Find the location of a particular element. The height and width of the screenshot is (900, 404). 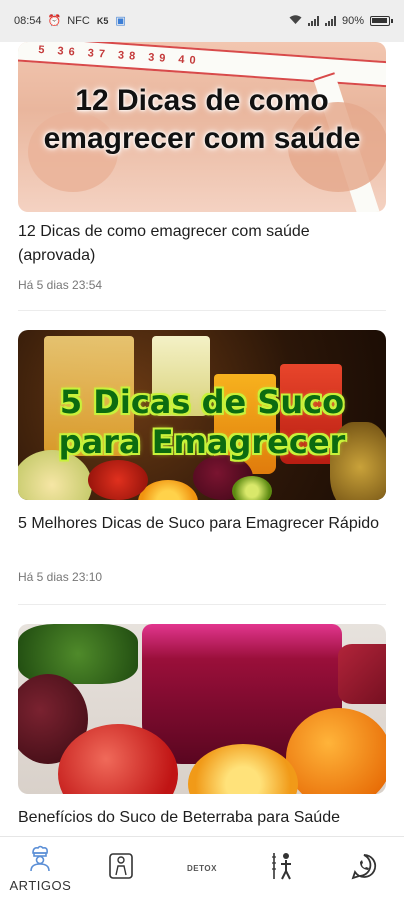

nav-scale is located at coordinates (121, 868).